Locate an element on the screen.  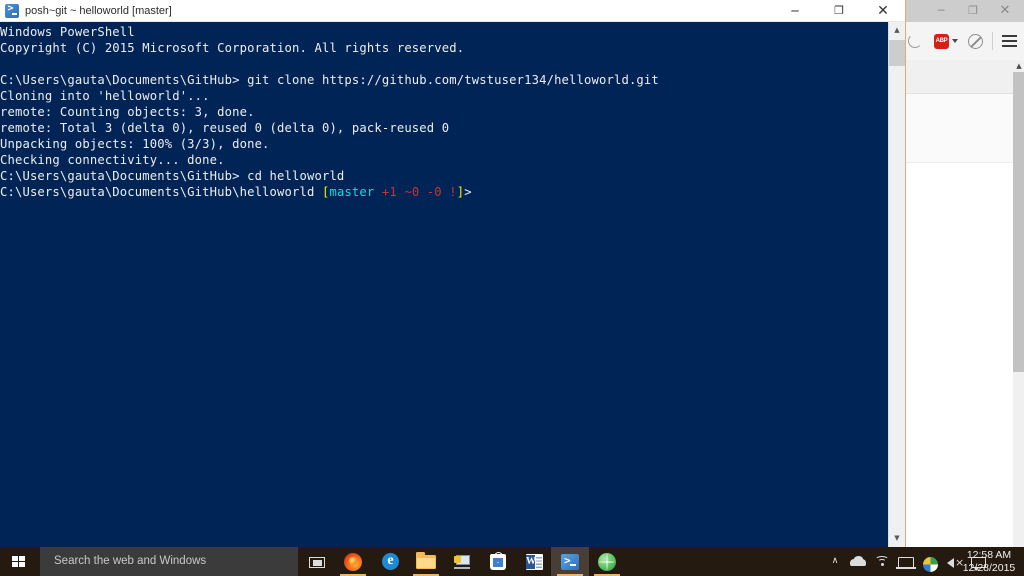
remote-desktop-icon is located at coordinates (462, 562).